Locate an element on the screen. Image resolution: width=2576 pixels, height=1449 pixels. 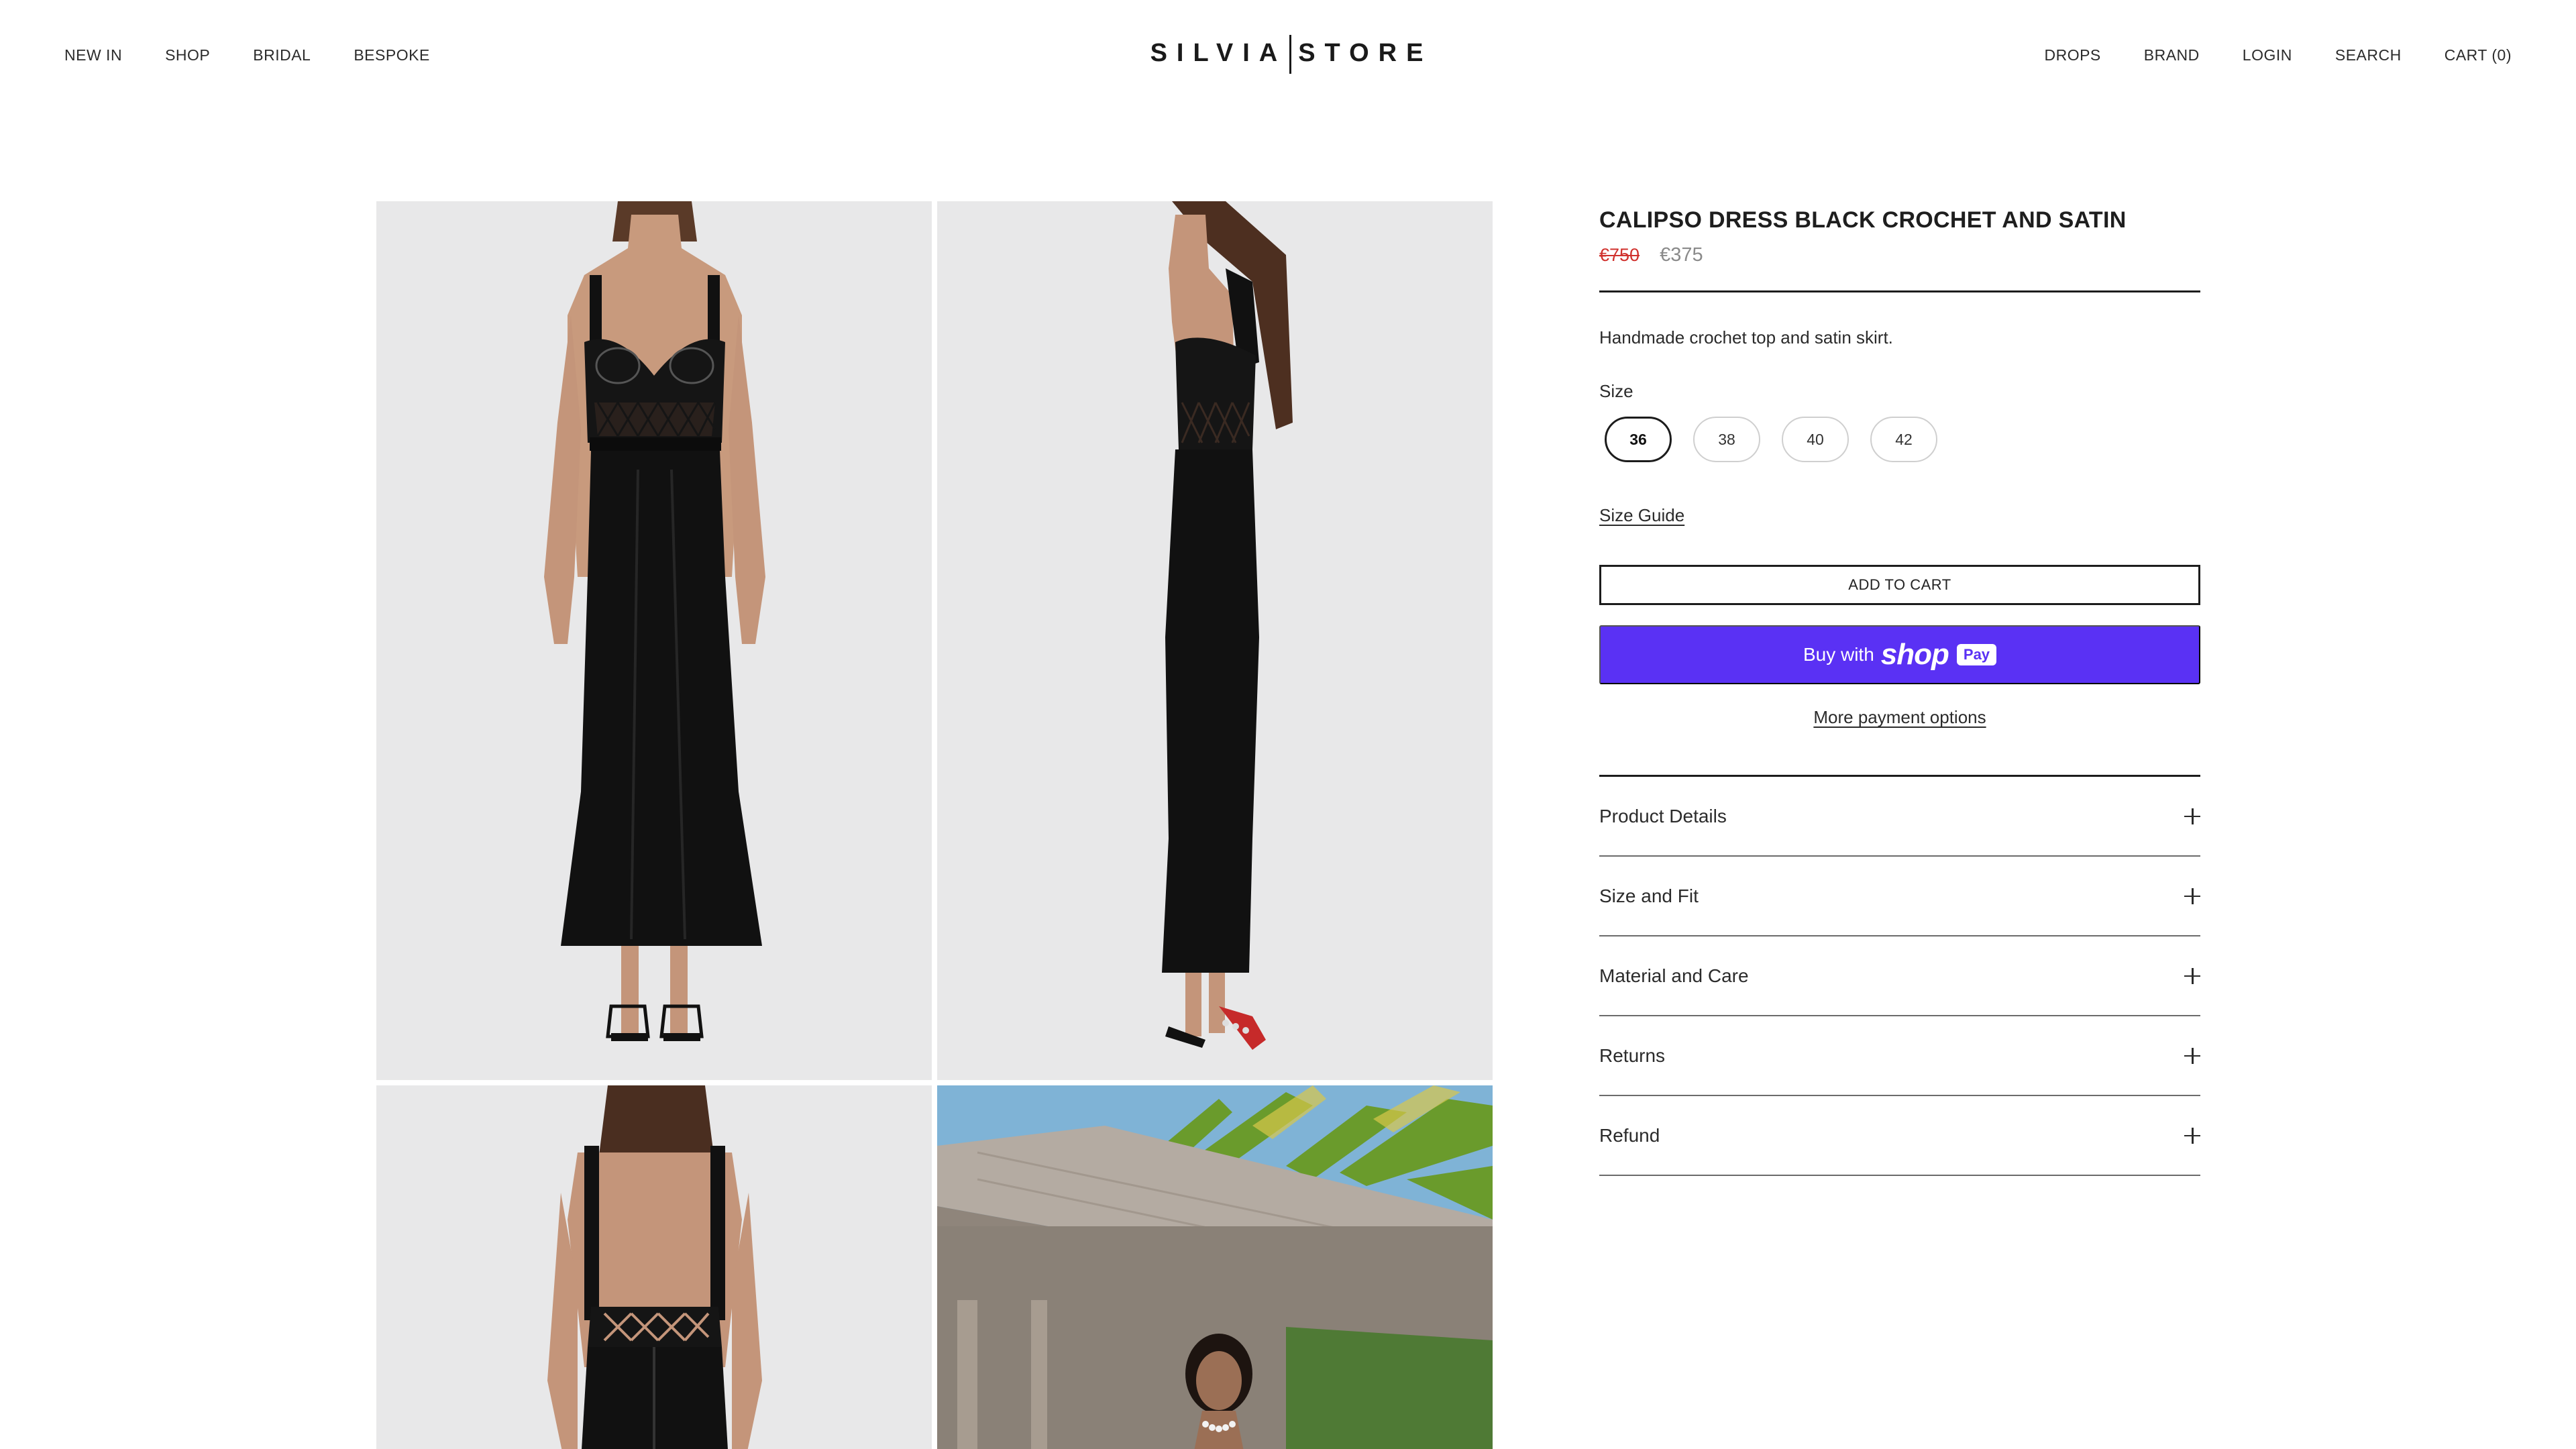
dress-back-photo is located at coordinates (654, 1267).